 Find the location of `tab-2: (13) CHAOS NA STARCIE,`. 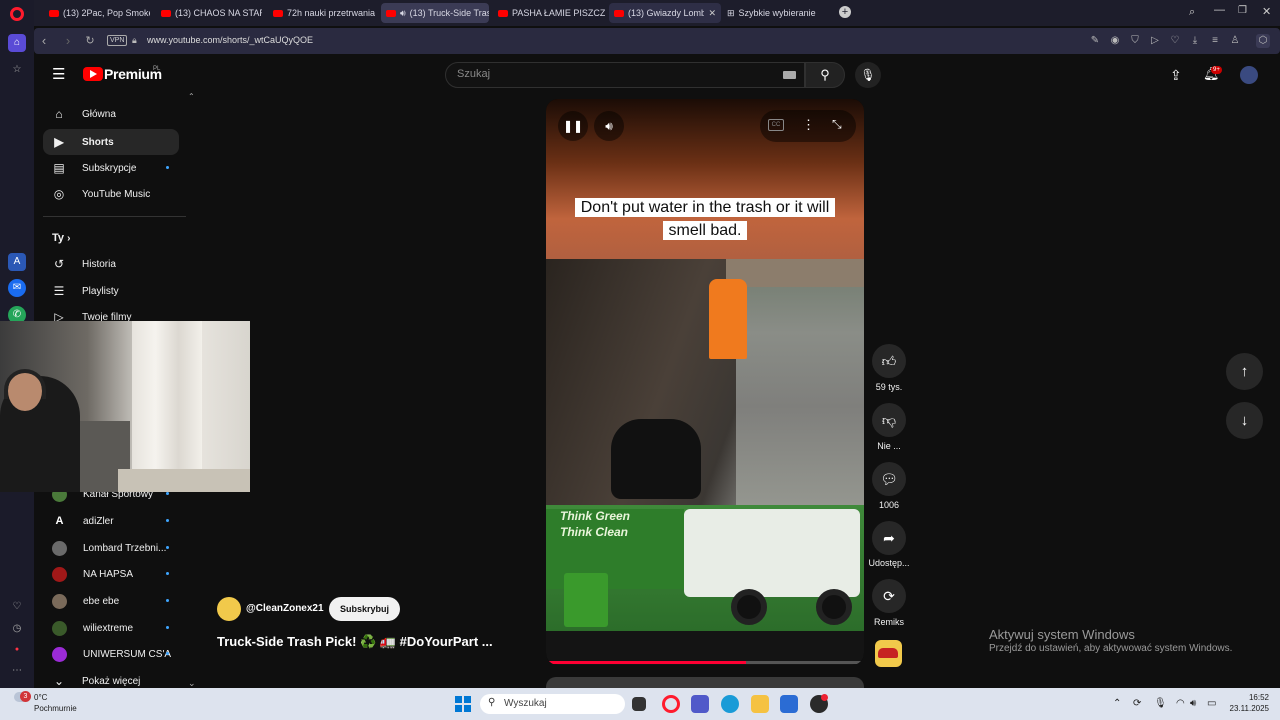

tab-2: (13) CHAOS NA STARCIE, is located at coordinates (209, 13).